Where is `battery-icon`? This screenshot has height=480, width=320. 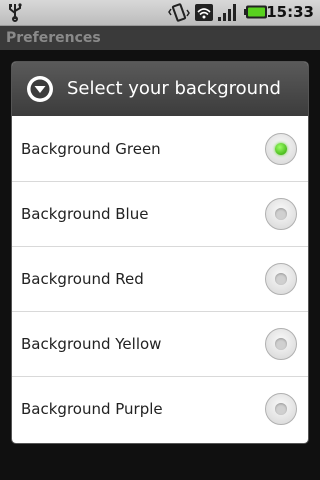 battery-icon is located at coordinates (255, 12).